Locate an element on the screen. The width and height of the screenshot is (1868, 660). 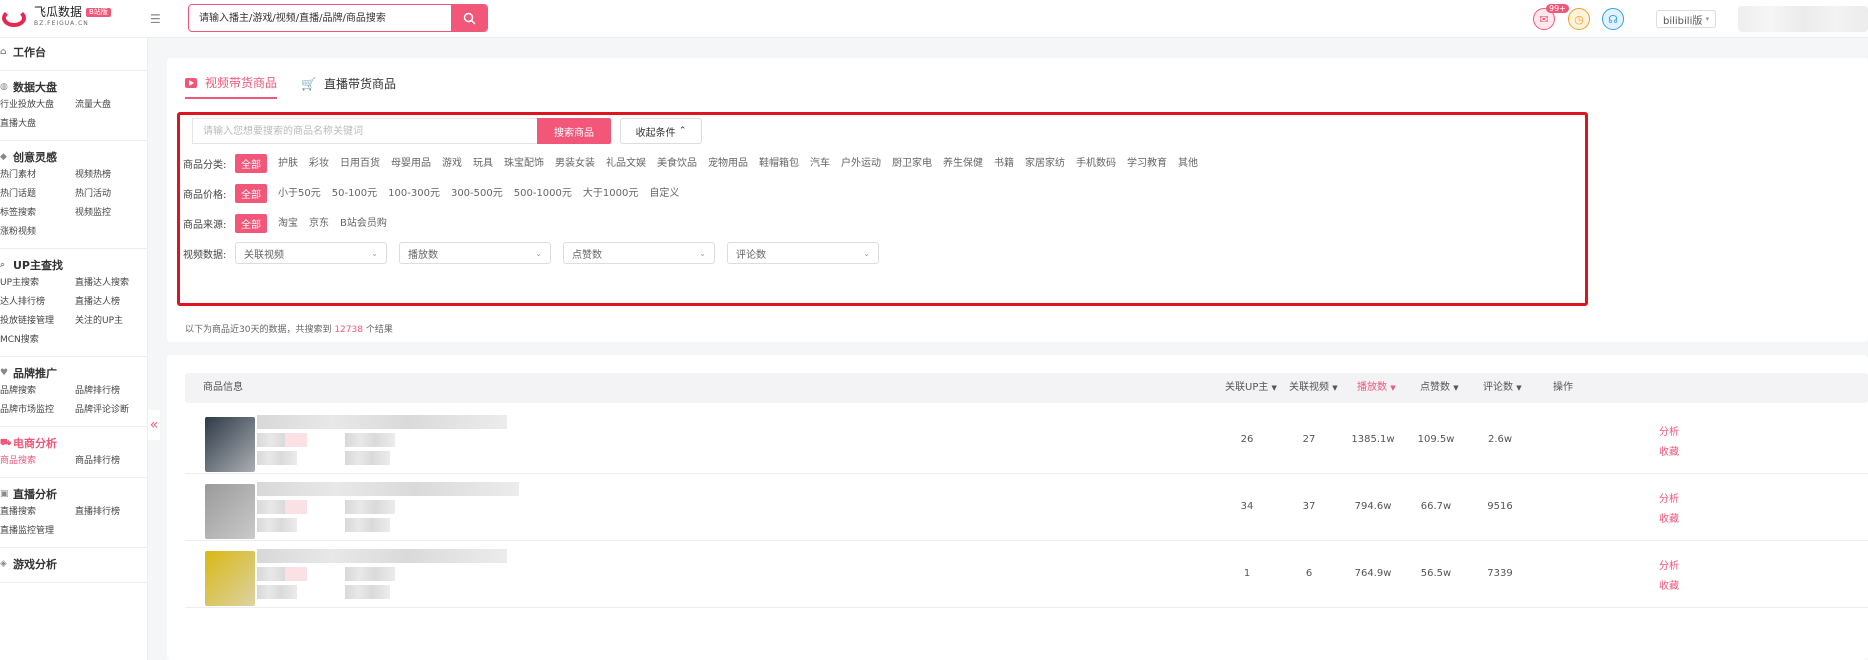
category-option: 家居家纺 is located at coordinates (1045, 163).